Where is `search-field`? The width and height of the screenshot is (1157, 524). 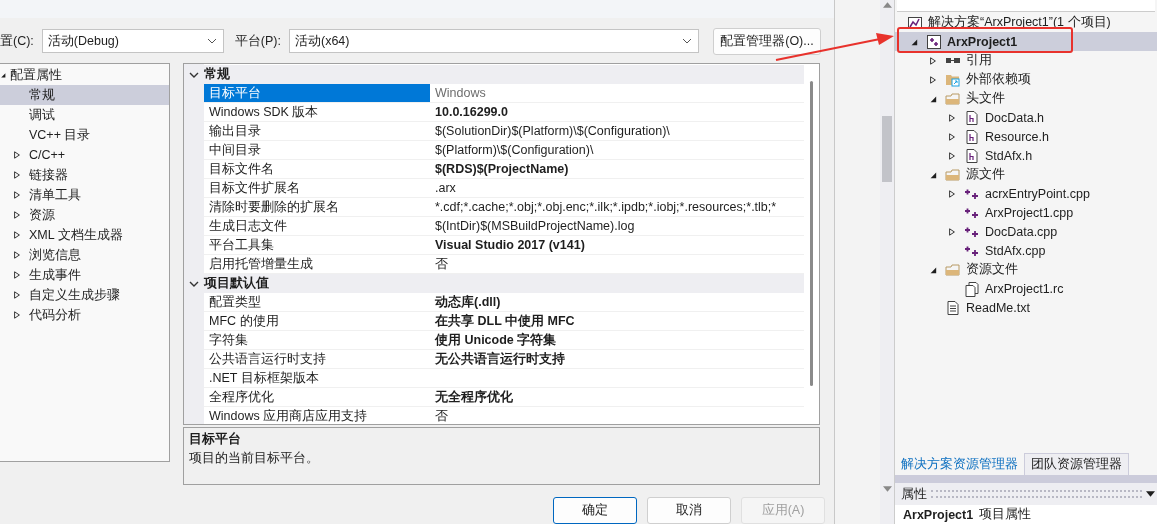
search-field is located at coordinates (1026, 6).